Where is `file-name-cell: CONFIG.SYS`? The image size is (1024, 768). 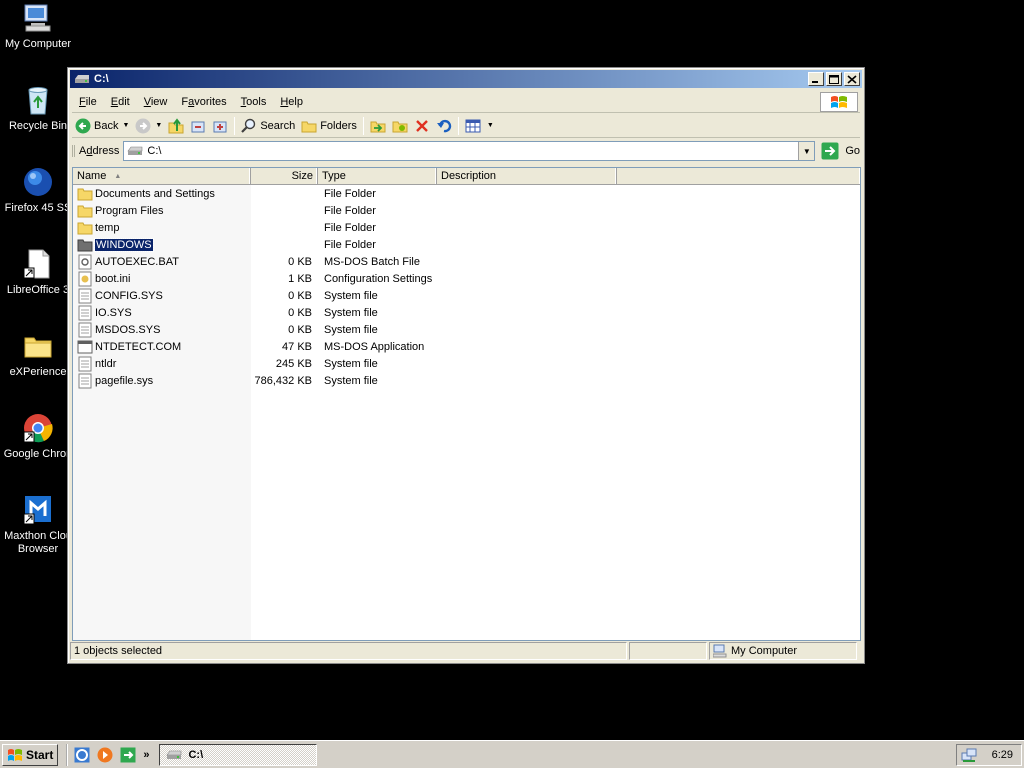
file-name-cell: CONFIG.SYS is located at coordinates (162, 296).